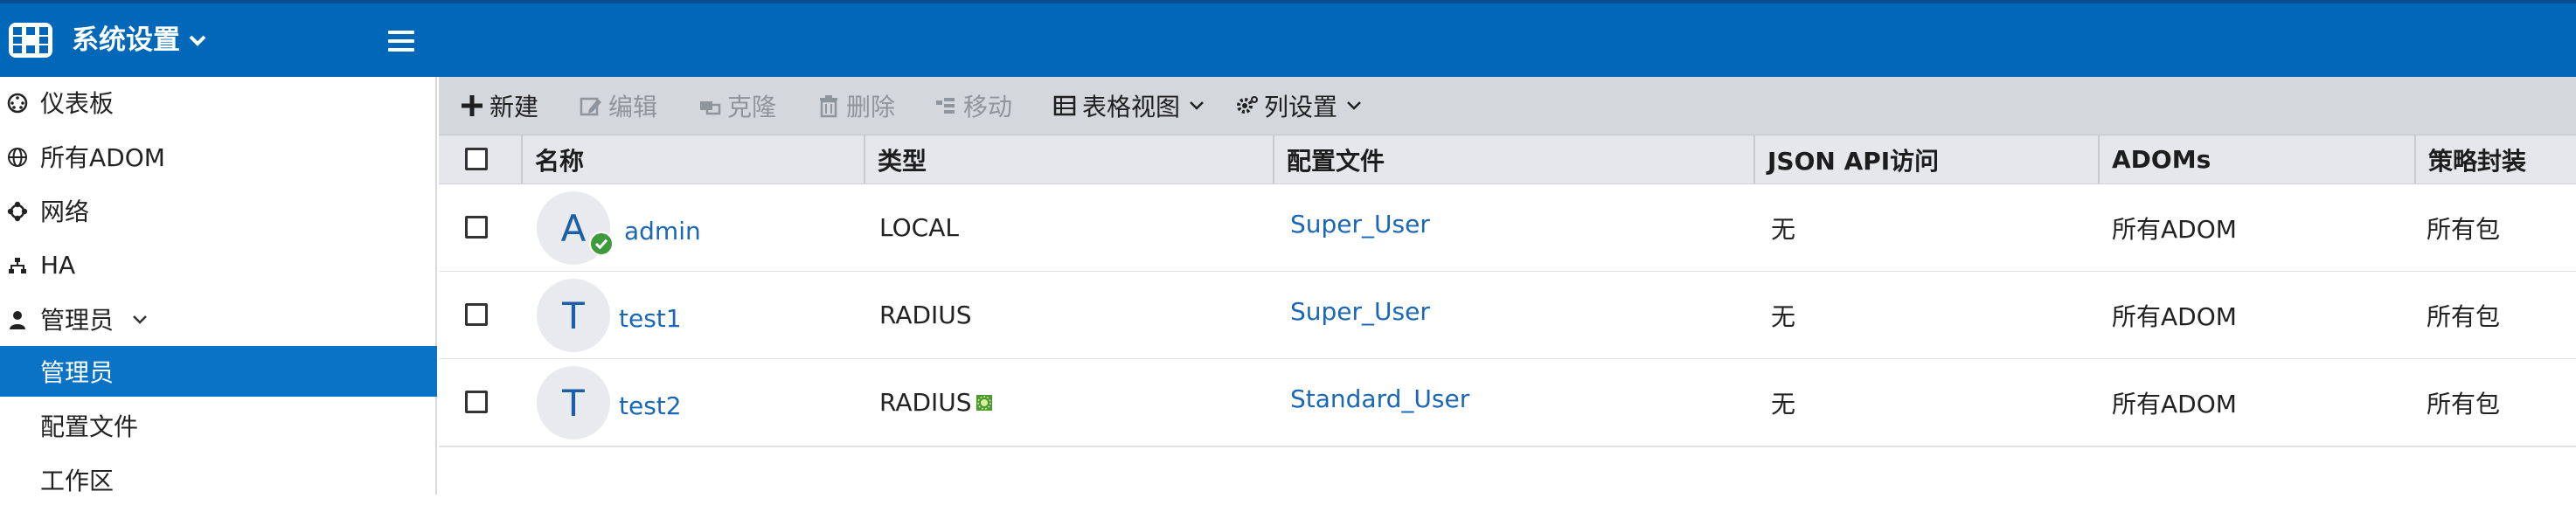 This screenshot has width=2576, height=505. Describe the element at coordinates (1248, 105) in the screenshot. I see `gear-icon` at that location.